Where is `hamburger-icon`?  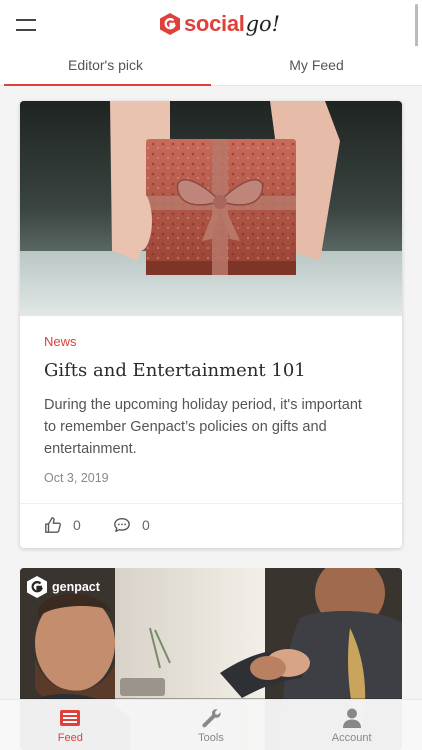
hamburger-icon is located at coordinates (26, 24).